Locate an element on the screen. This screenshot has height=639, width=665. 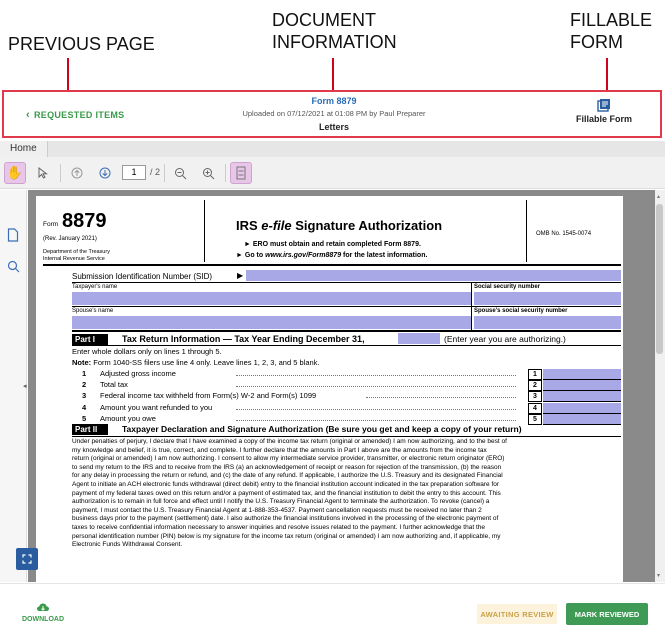
line-label: Total tax is located at coordinates (114, 385).